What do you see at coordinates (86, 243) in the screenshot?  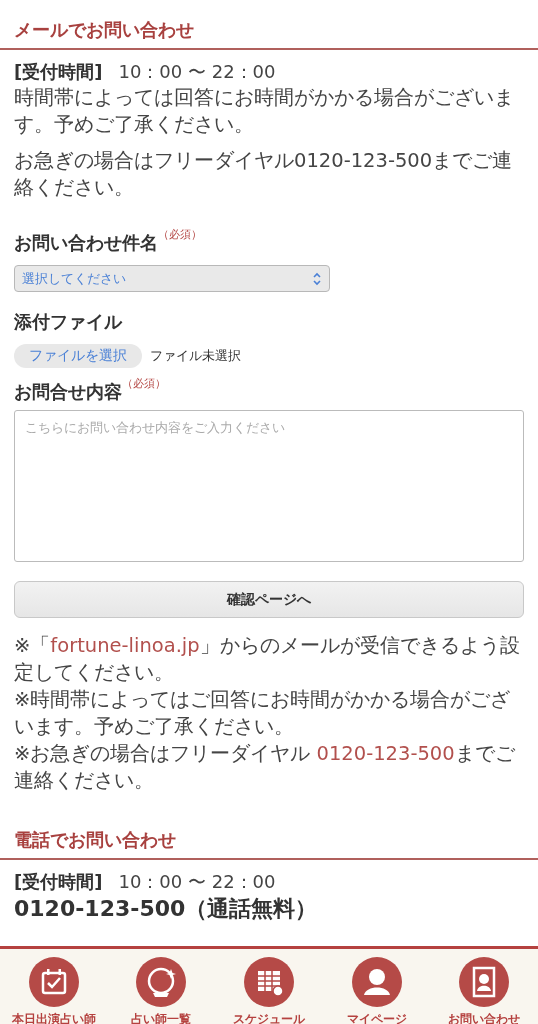 I see `field-label: お問い合わせ件名` at bounding box center [86, 243].